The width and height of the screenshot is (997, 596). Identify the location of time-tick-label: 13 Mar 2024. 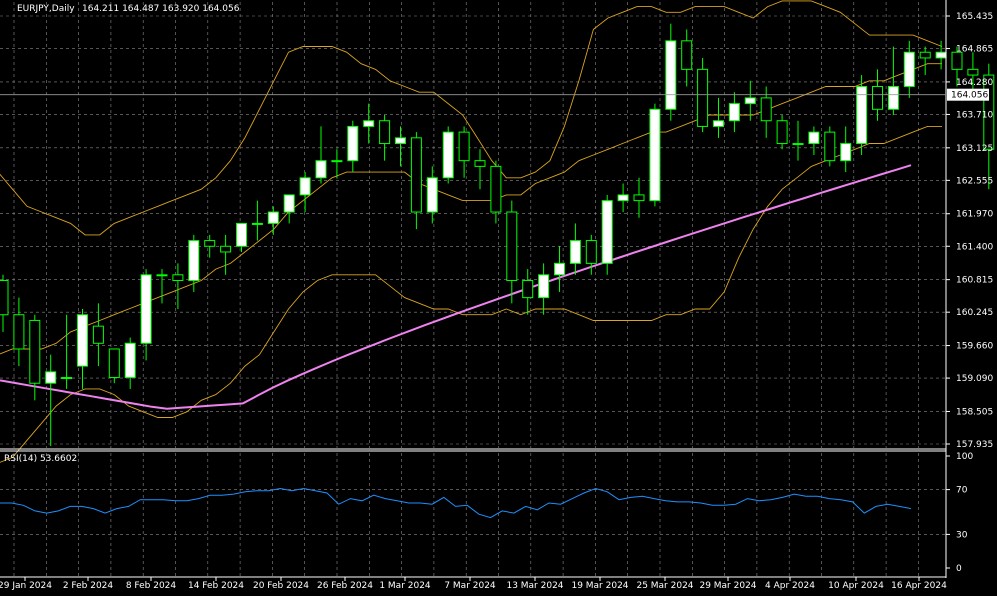
(534, 586).